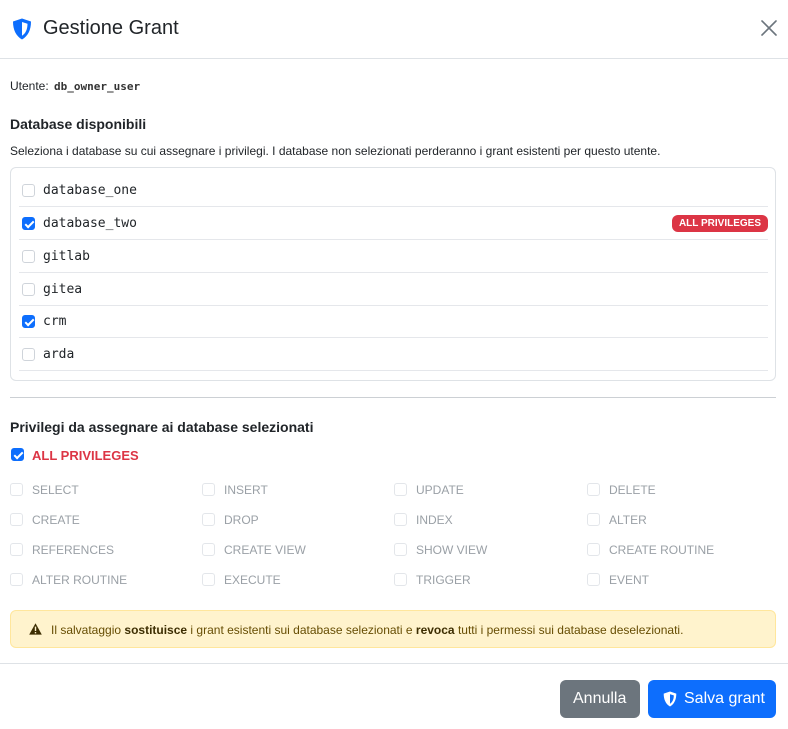 Image resolution: width=788 pixels, height=729 pixels. Describe the element at coordinates (452, 550) in the screenshot. I see `privilege-label: SHOW VIEW` at that location.